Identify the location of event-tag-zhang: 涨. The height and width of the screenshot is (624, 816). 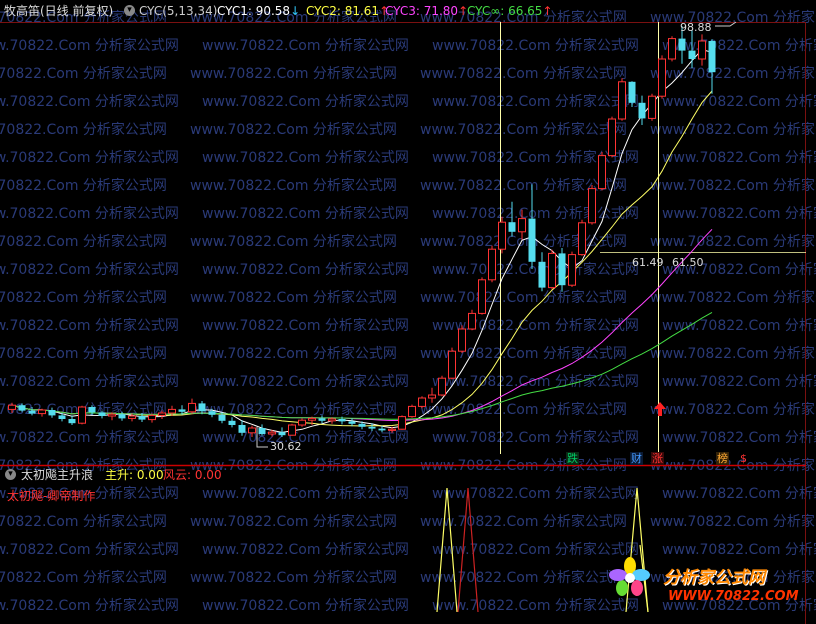
(657, 458).